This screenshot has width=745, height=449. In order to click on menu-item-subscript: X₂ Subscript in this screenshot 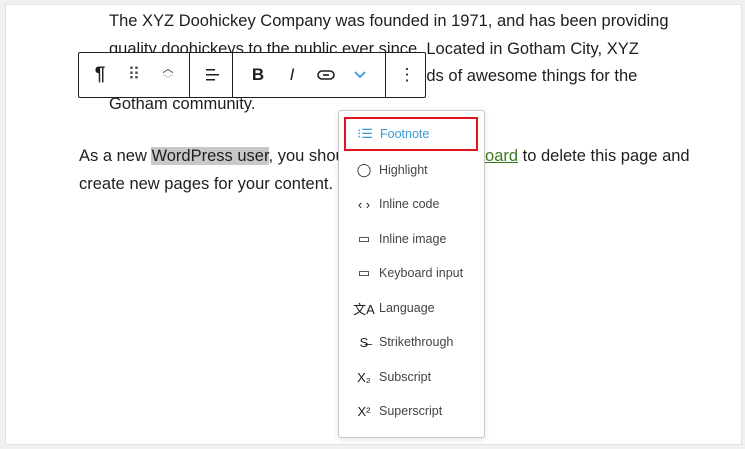, I will do `click(411, 377)`.